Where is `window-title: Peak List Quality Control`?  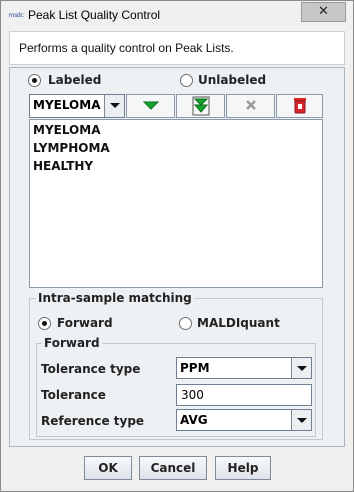 window-title: Peak List Quality Control is located at coordinates (94, 15).